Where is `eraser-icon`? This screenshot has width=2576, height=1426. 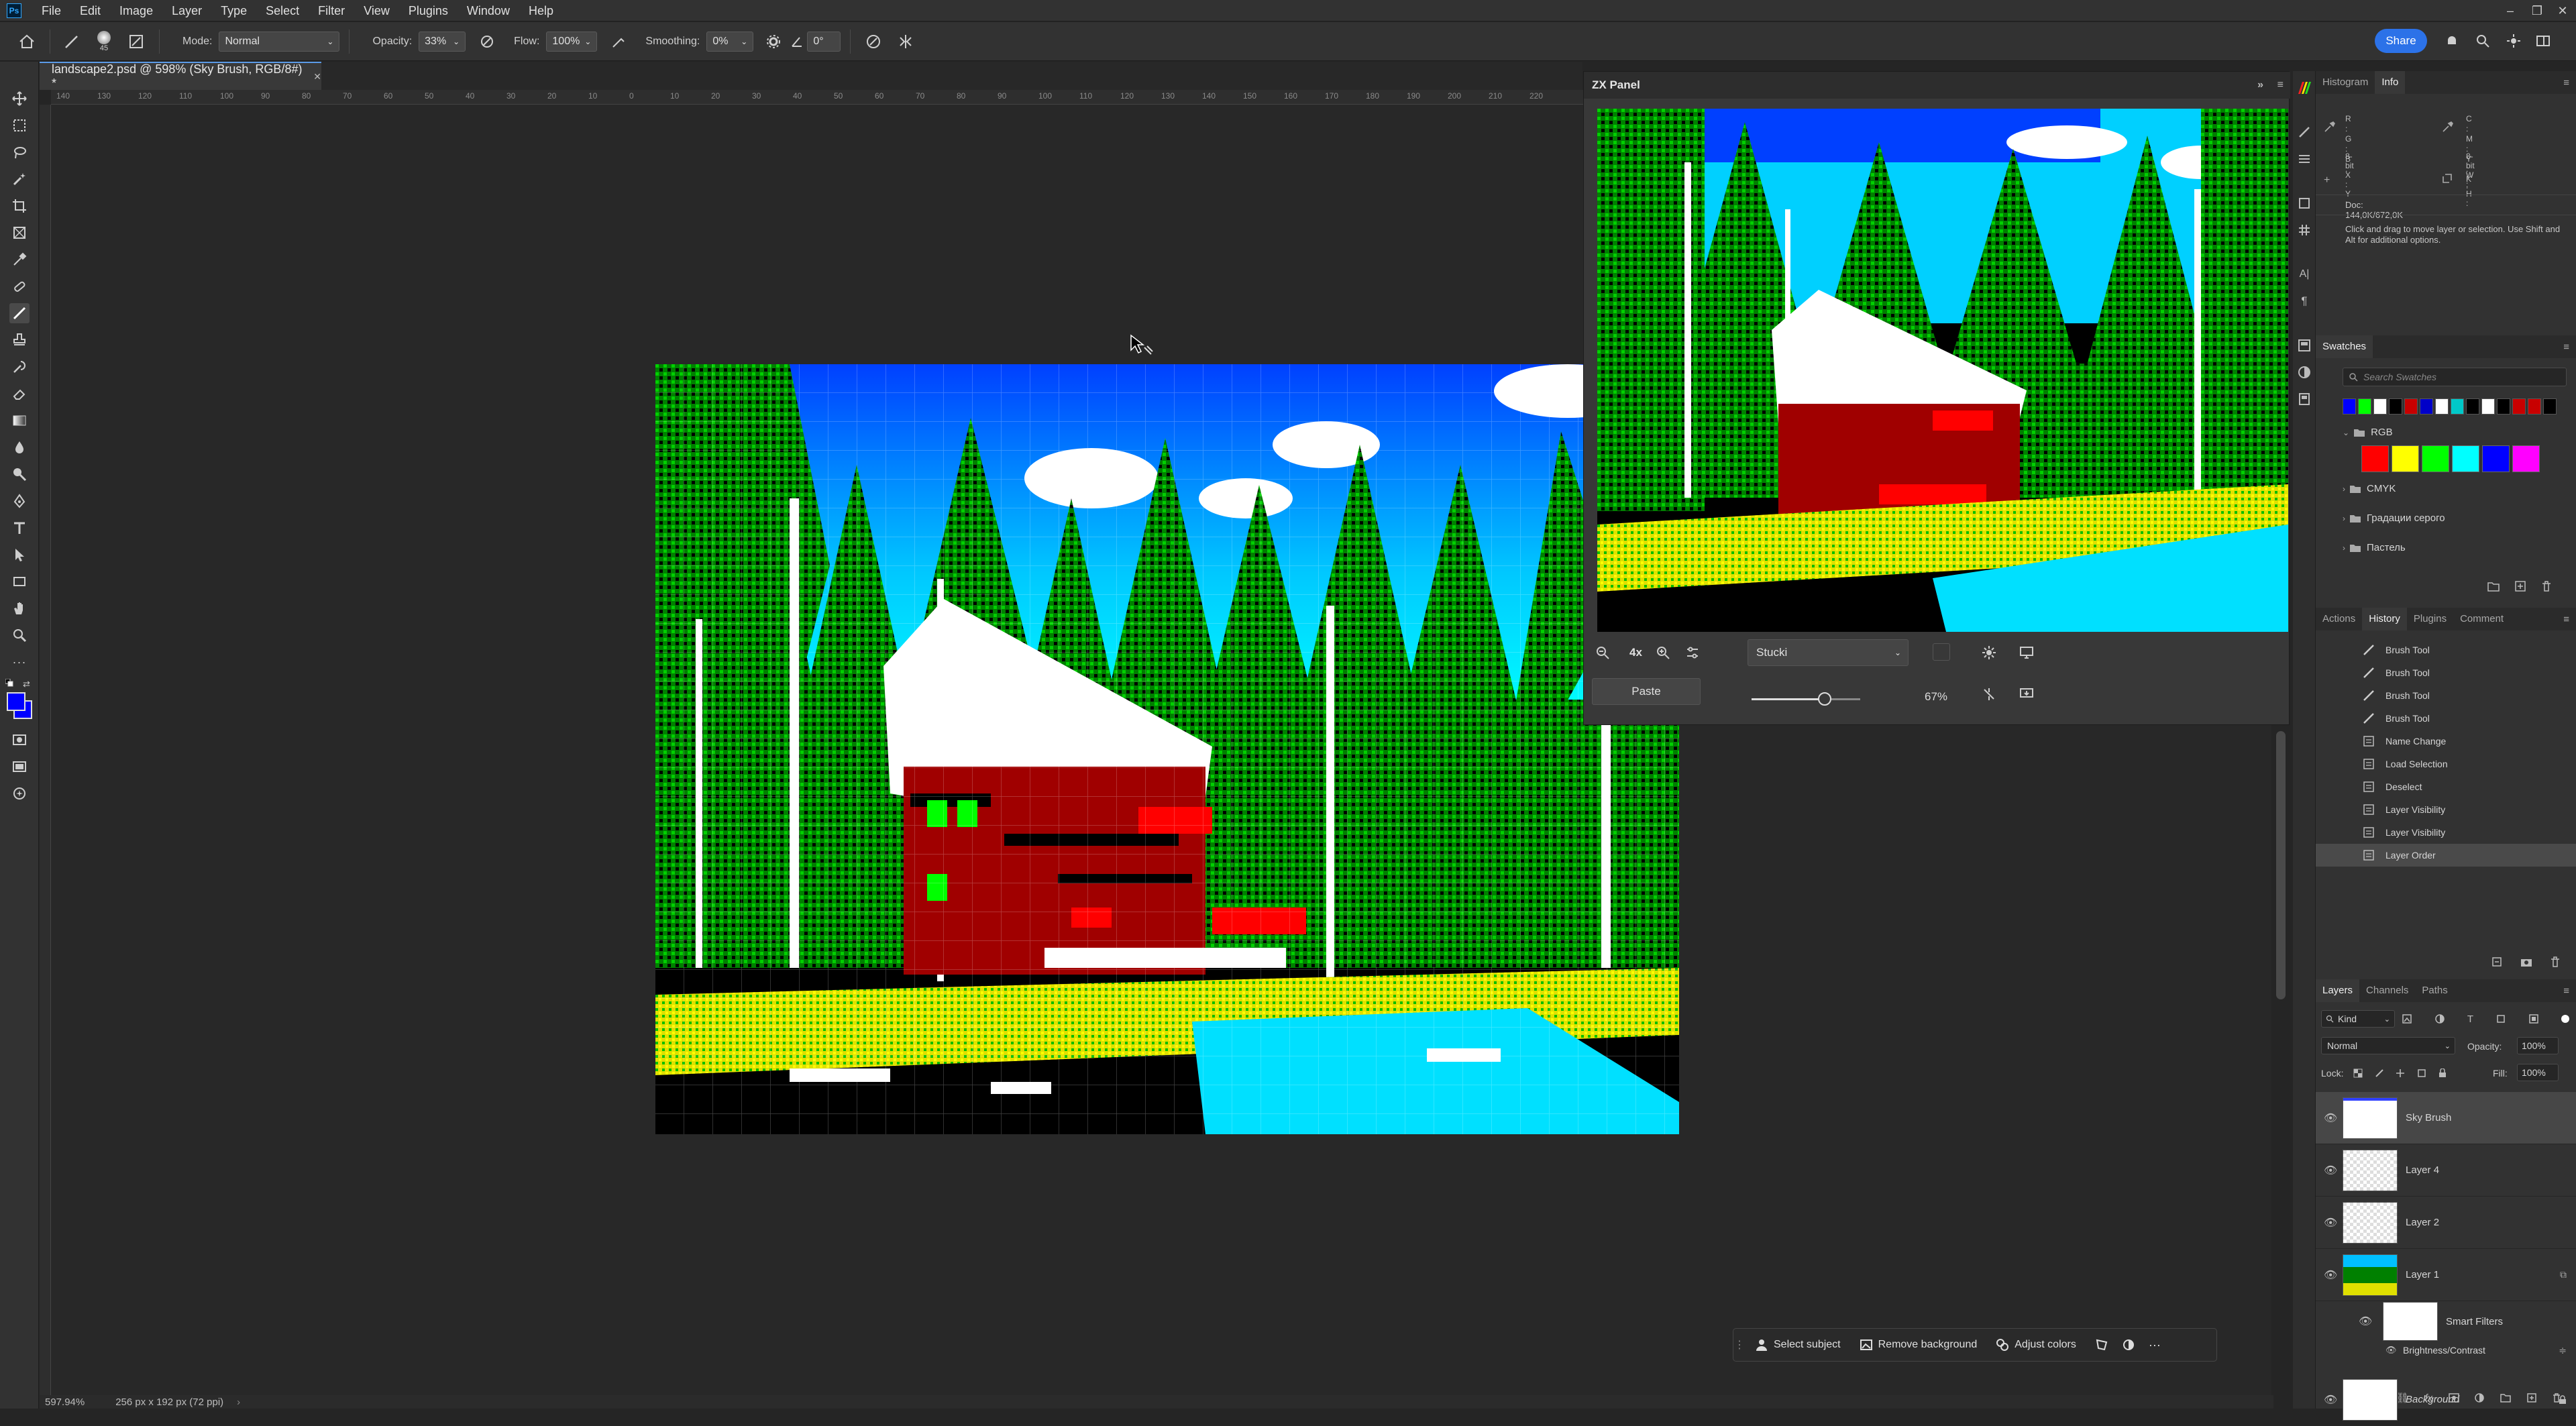
eraser-icon is located at coordinates (19, 394).